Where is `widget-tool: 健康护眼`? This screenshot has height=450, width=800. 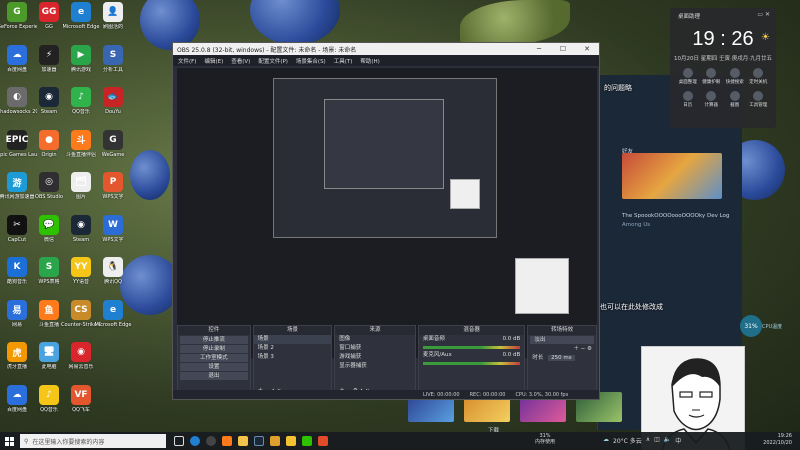
widget-tool: 健康护眼 is located at coordinates (712, 76).